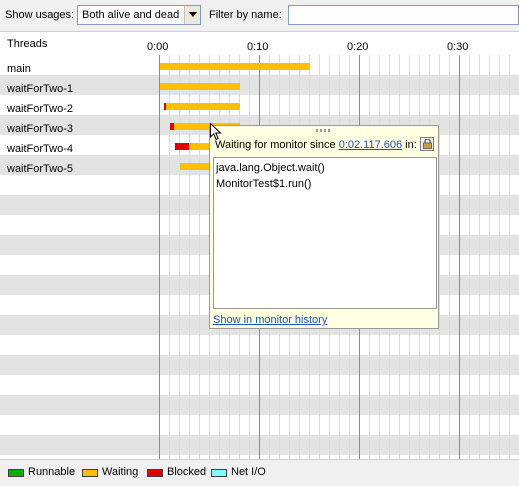 The image size is (519, 486). Describe the element at coordinates (40, 129) in the screenshot. I see `thread-name: waitForTwo-3` at that location.